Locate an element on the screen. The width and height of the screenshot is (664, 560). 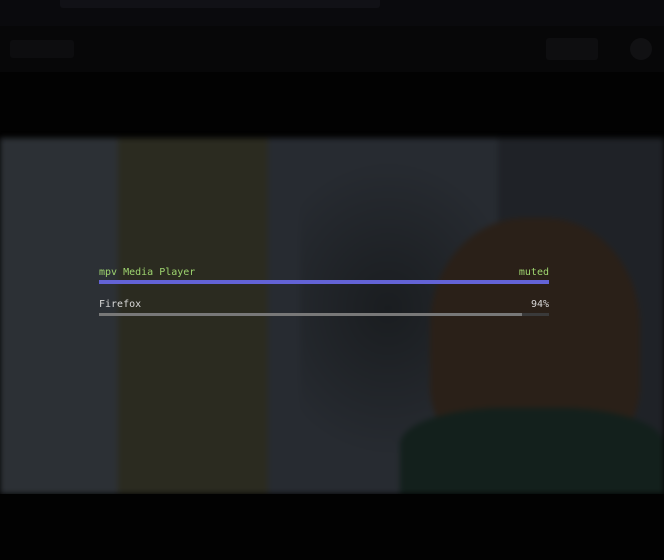
video-person-coat is located at coordinates (532, 451).